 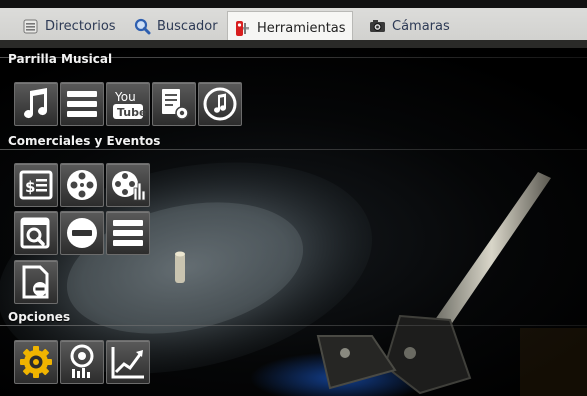 I want to click on music-list-button, so click(x=82, y=104).